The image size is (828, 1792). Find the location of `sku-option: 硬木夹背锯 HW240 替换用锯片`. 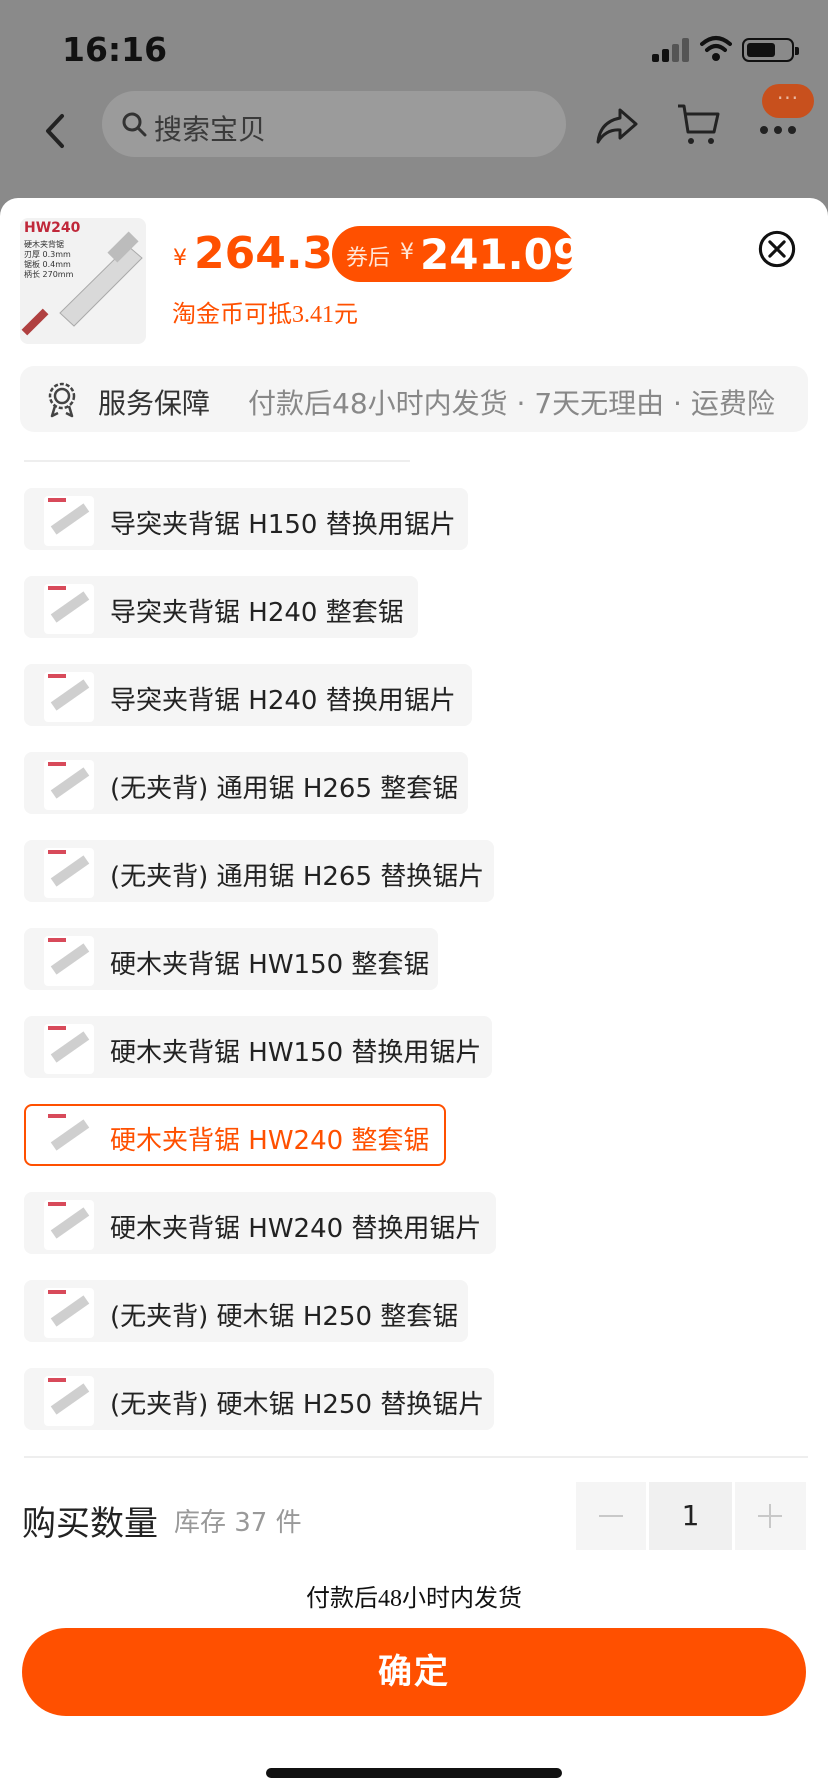

sku-option: 硬木夹背锯 HW240 替换用锯片 is located at coordinates (260, 1223).